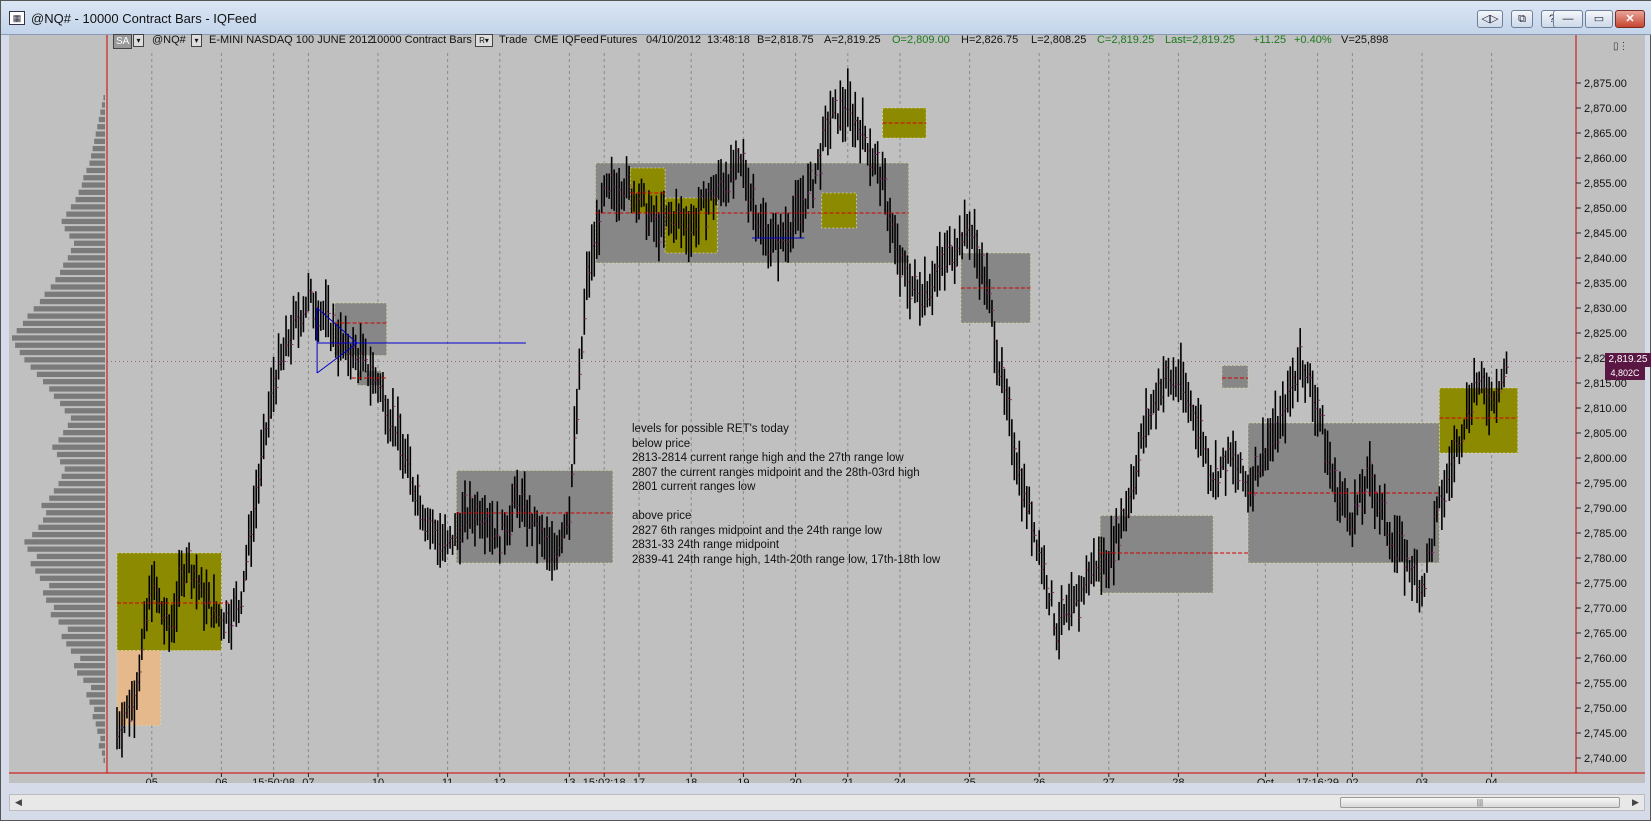  Describe the element at coordinates (1313, 40) in the screenshot. I see `change-pct-label: +0.40%` at that location.